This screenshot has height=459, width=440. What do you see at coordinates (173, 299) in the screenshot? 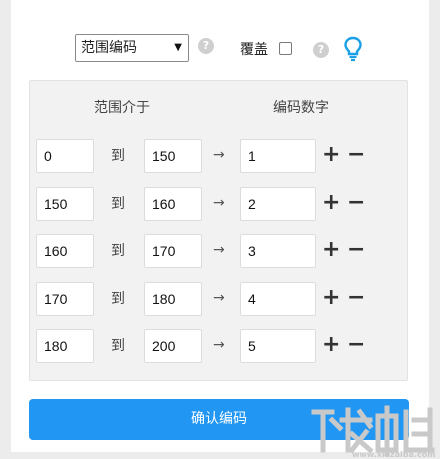
I see `range-to-input: 180` at bounding box center [173, 299].